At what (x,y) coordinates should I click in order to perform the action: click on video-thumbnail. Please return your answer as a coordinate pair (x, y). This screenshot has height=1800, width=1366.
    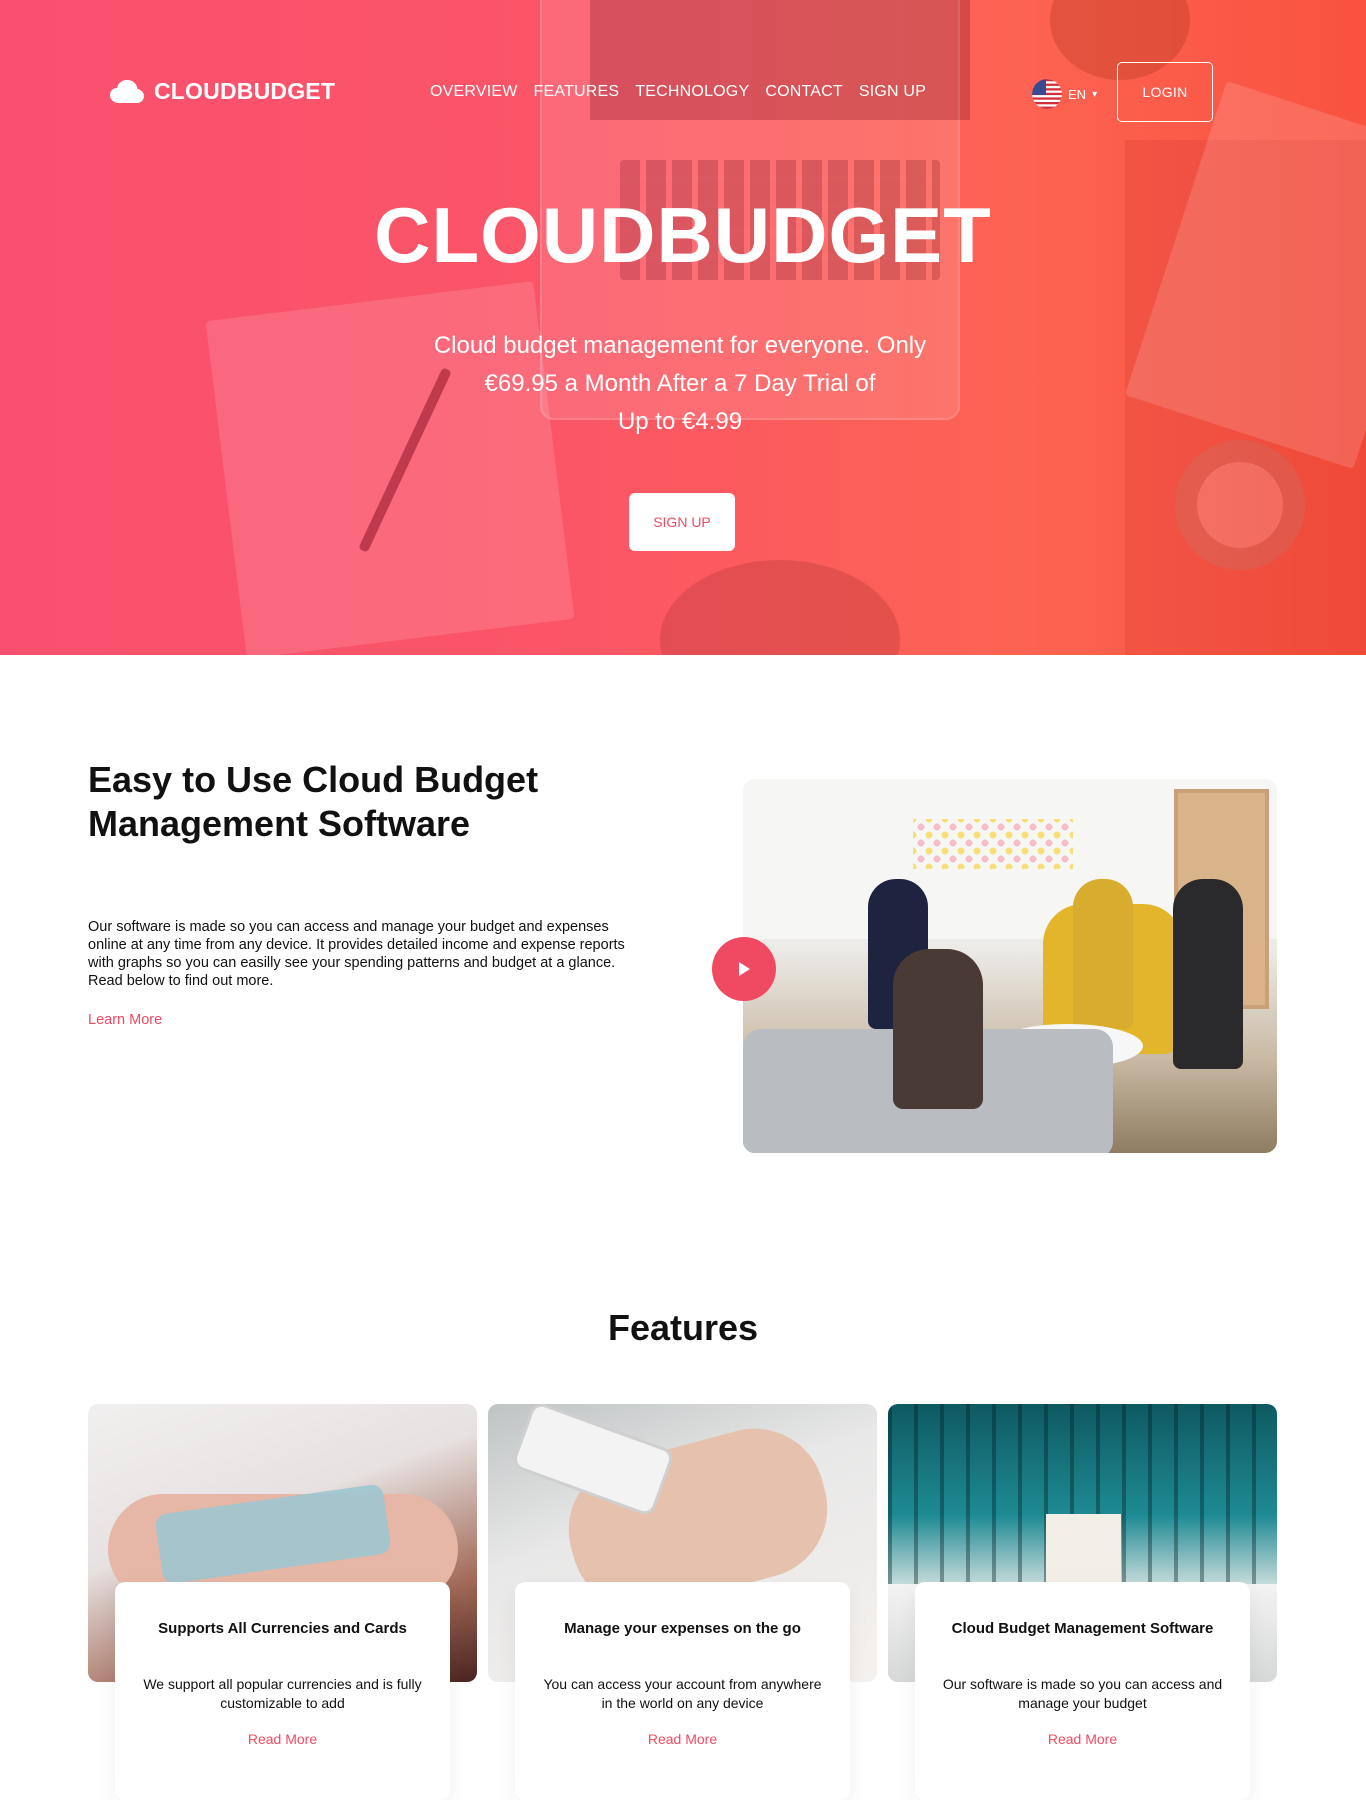
    Looking at the image, I should click on (1010, 966).